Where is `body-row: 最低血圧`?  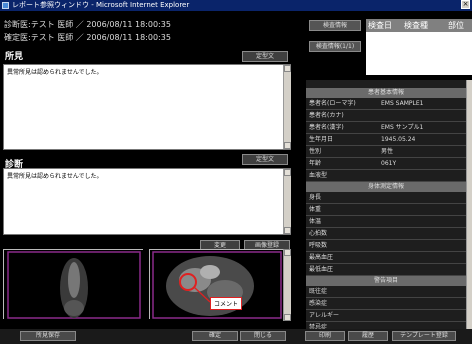
body-row: 最低血圧 is located at coordinates (386, 270).